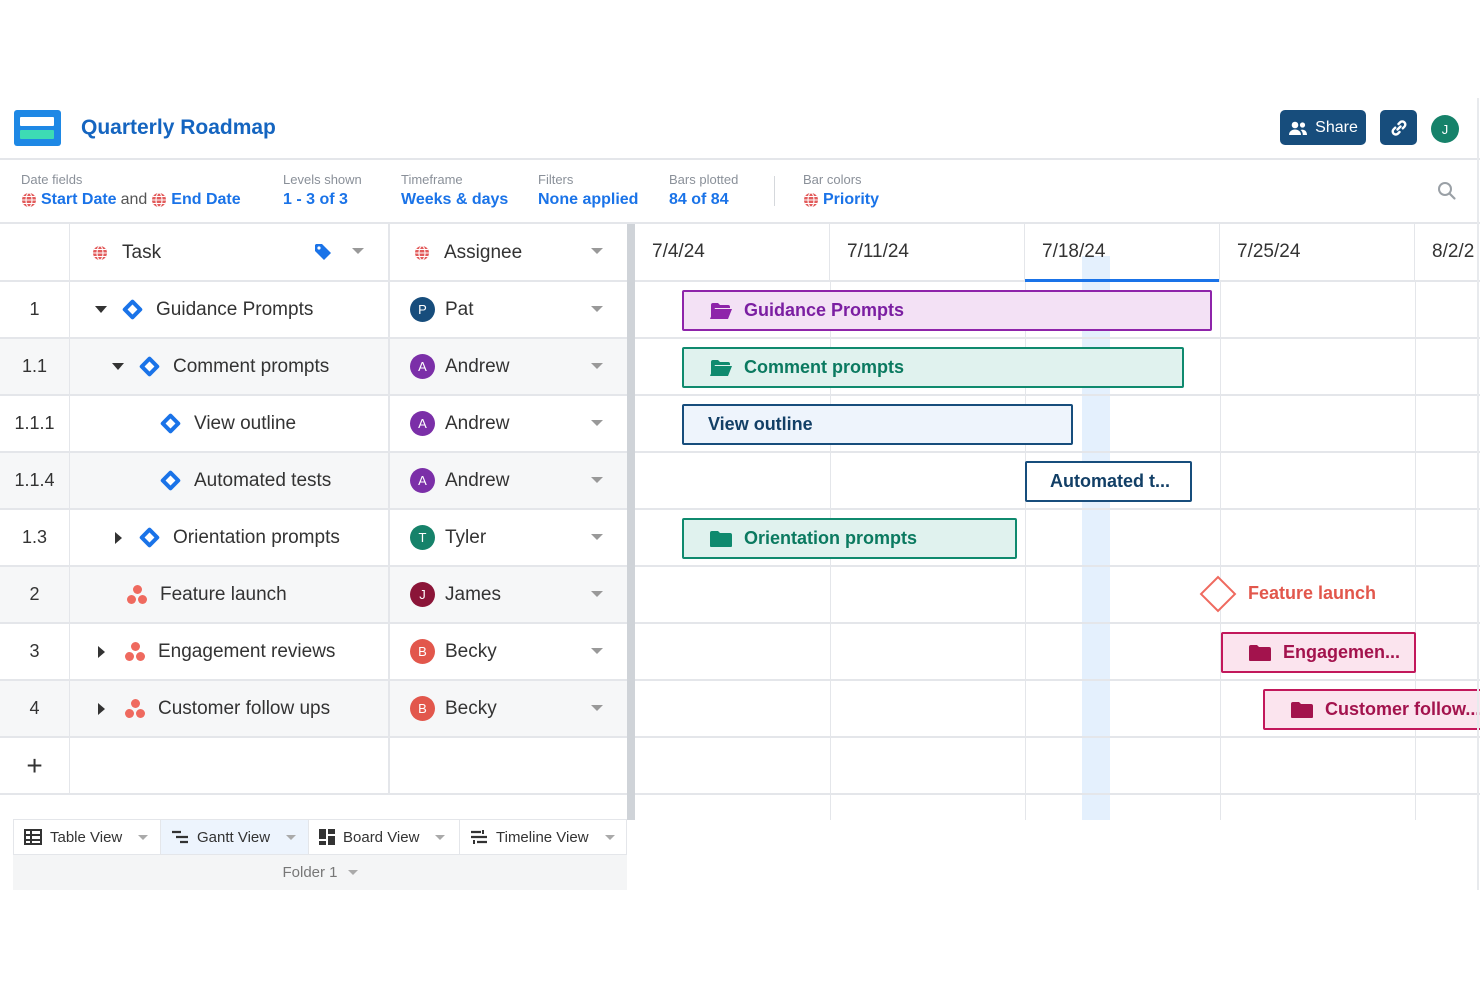 The image size is (1480, 987). Describe the element at coordinates (459, 310) in the screenshot. I see `assignee-name: Pat` at that location.